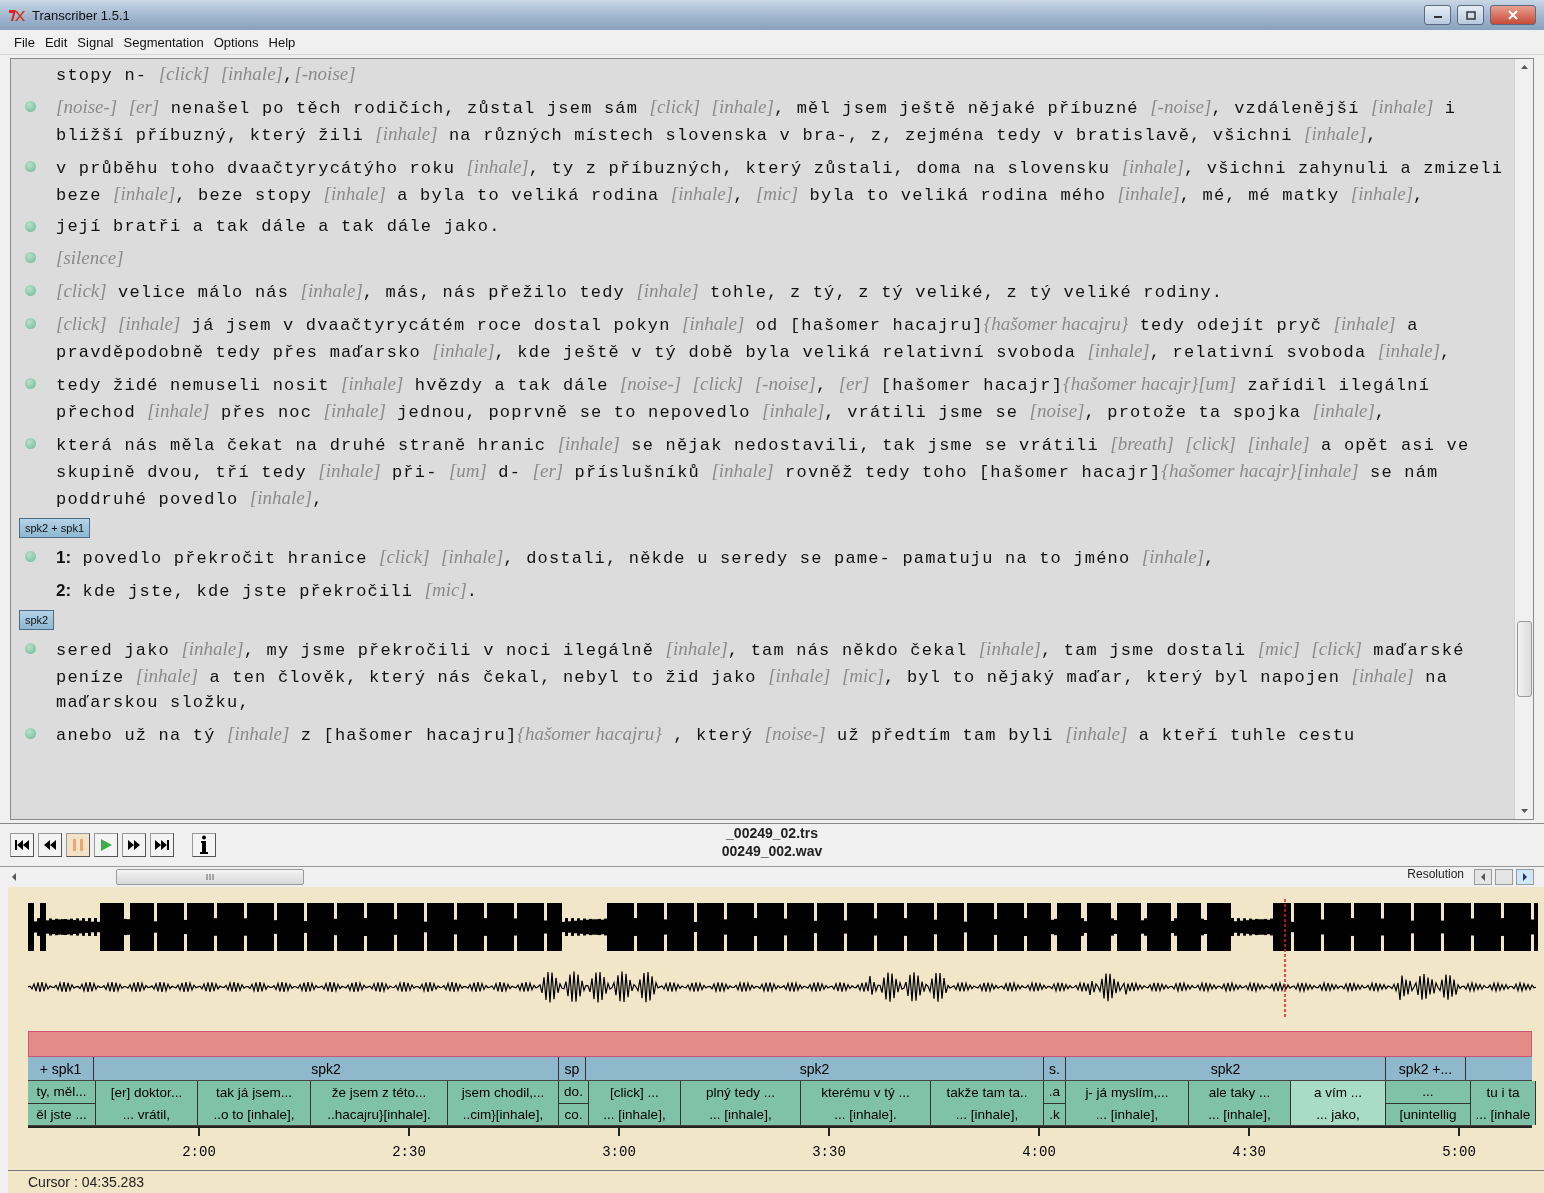 The width and height of the screenshot is (1544, 1193). I want to click on info-button, so click(204, 845).